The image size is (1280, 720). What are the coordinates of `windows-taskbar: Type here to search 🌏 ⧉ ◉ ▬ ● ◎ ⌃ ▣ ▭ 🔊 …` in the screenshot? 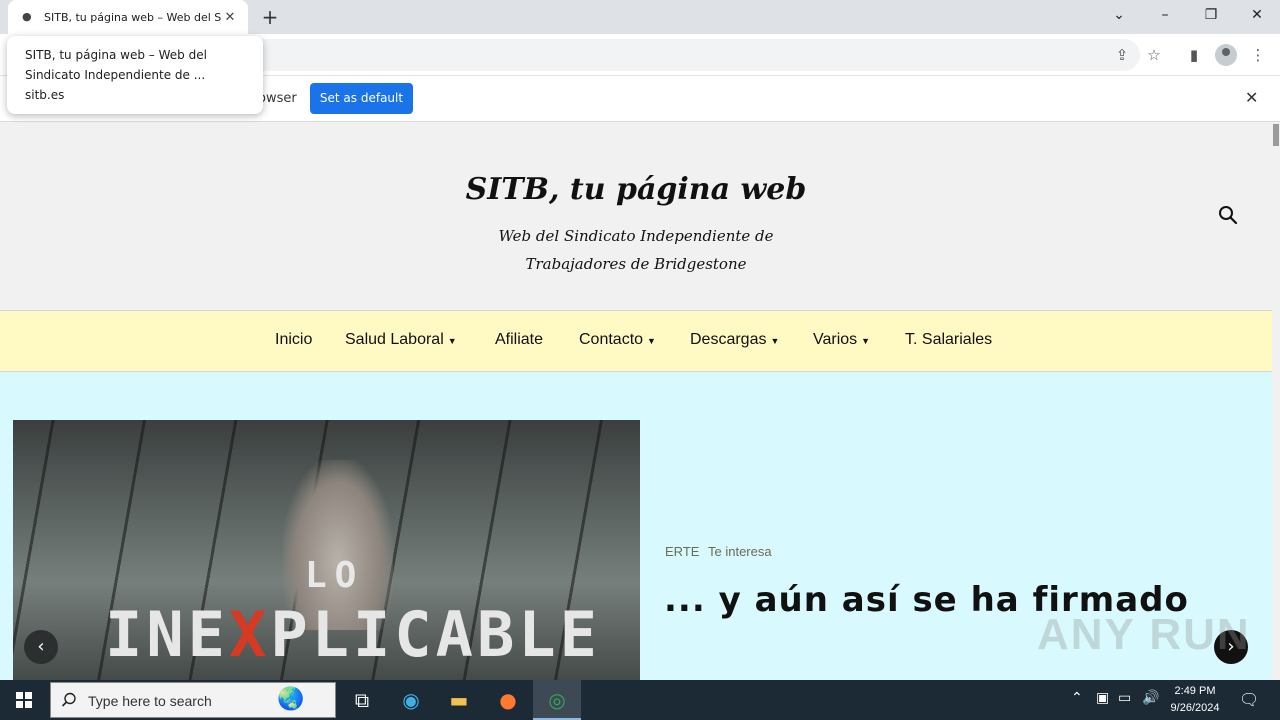 It's located at (640, 700).